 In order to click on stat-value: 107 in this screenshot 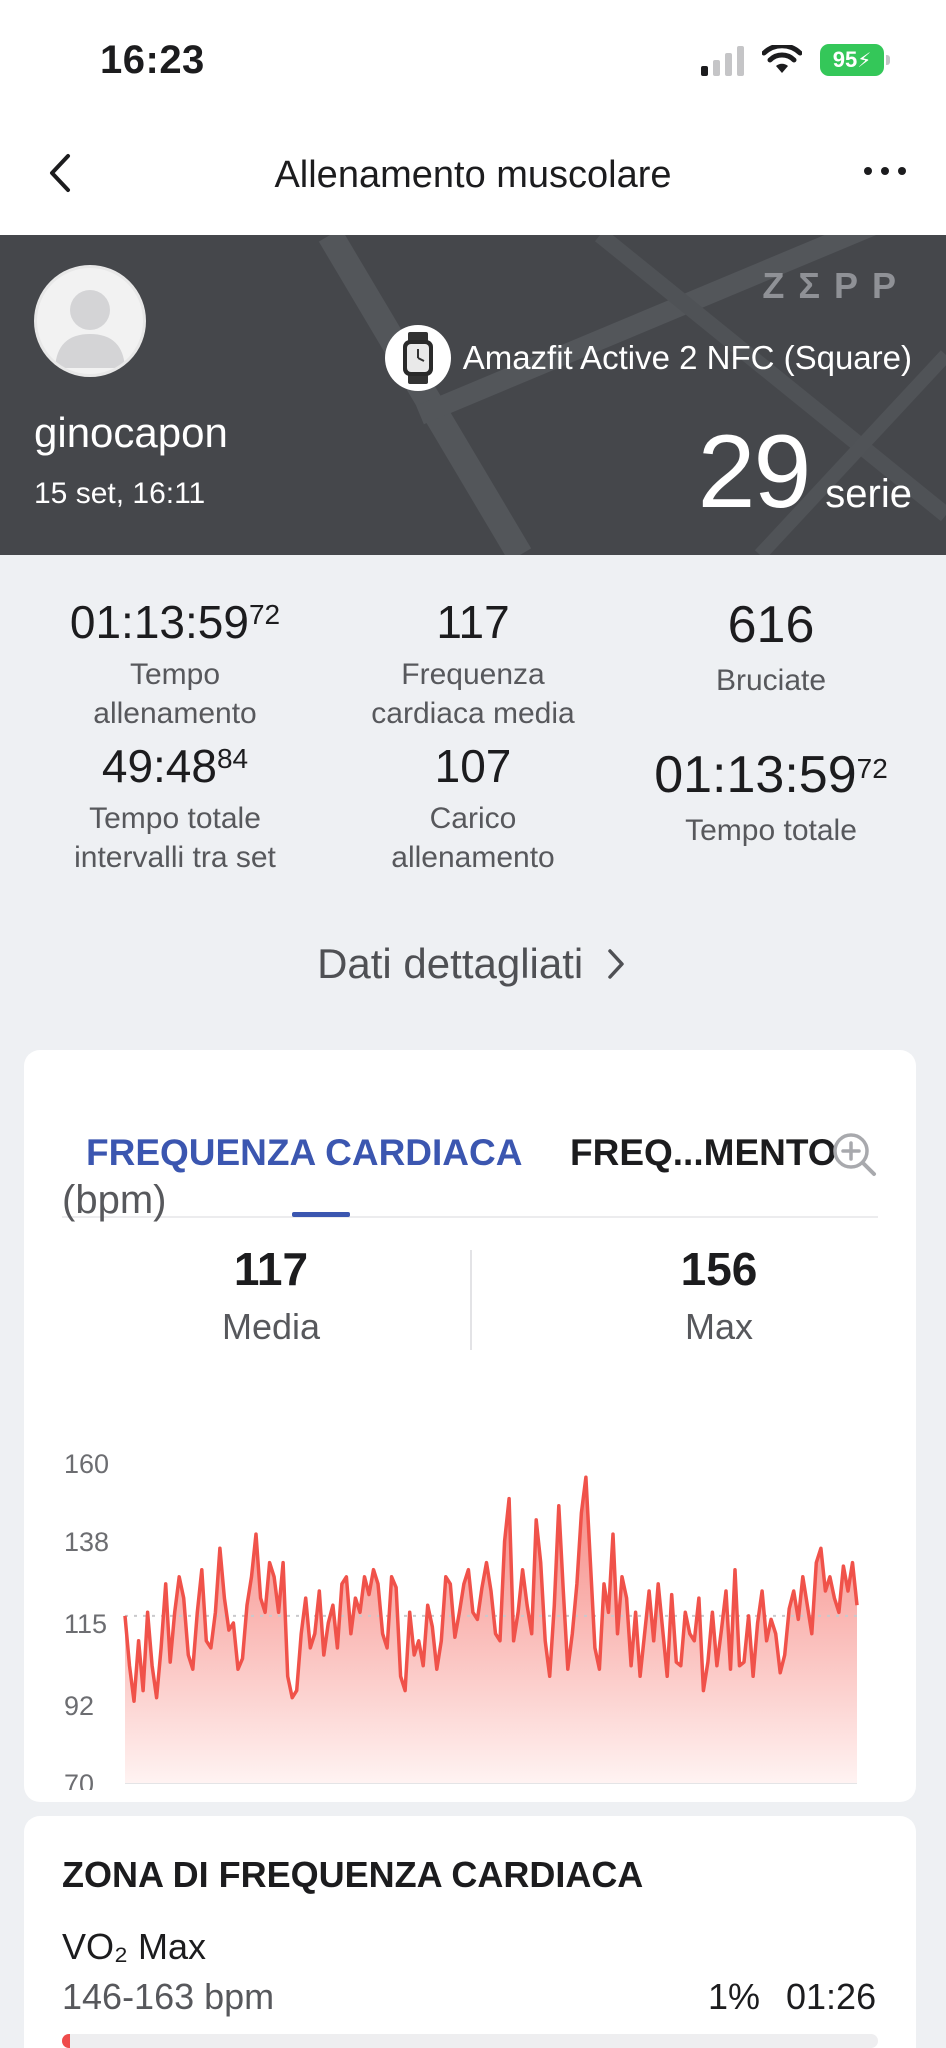, I will do `click(473, 766)`.